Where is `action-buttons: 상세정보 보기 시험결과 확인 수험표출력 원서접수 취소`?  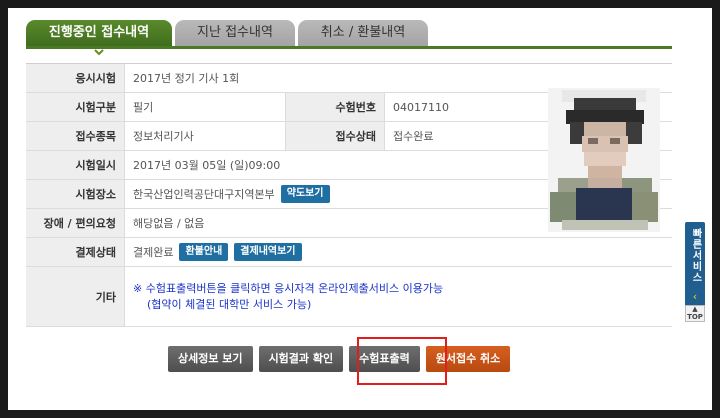 action-buttons: 상세정보 보기 시험결과 확인 수험표출력 원서접수 취소 is located at coordinates (339, 359).